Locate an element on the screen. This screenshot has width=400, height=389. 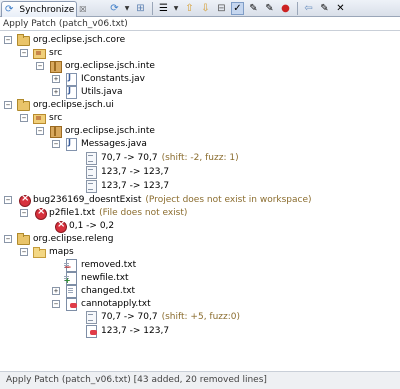
patch-header: Apply Patch (patch_v06.txt) is located at coordinates (200, 24).